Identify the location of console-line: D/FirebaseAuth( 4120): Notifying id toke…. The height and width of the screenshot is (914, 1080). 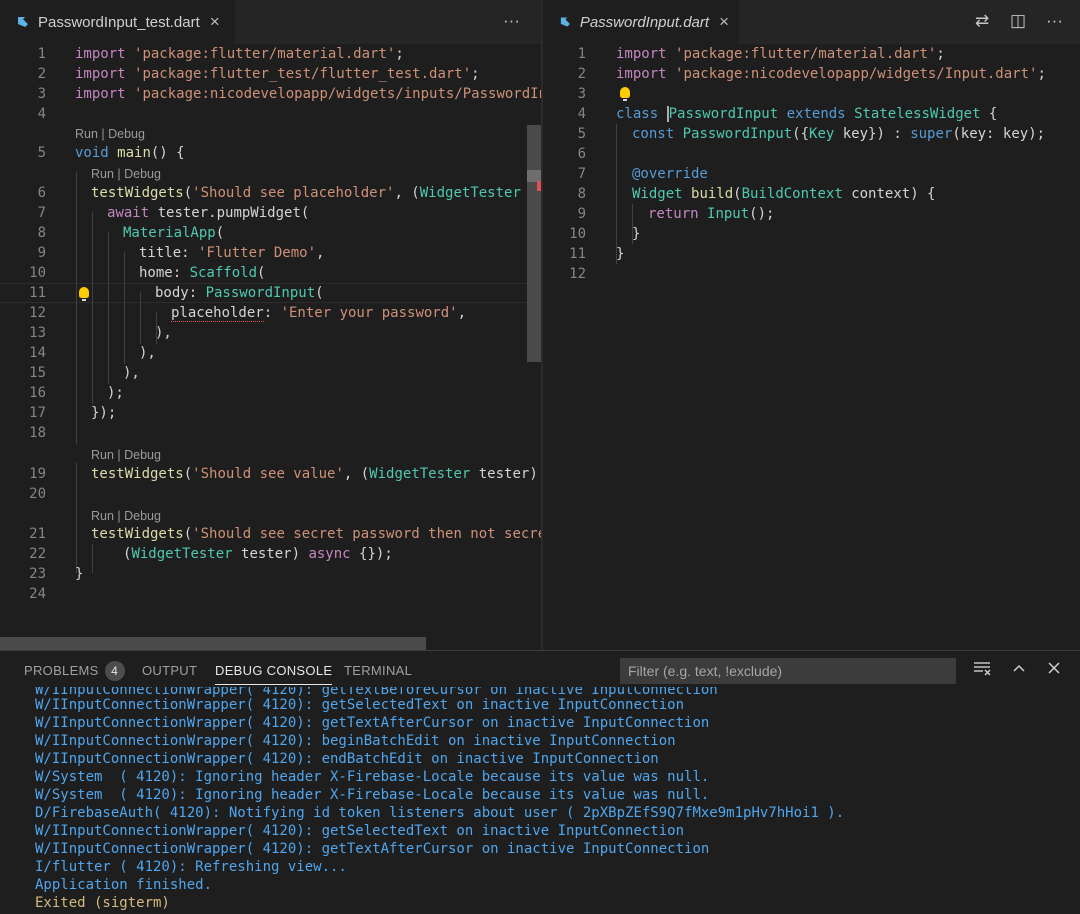
(440, 813).